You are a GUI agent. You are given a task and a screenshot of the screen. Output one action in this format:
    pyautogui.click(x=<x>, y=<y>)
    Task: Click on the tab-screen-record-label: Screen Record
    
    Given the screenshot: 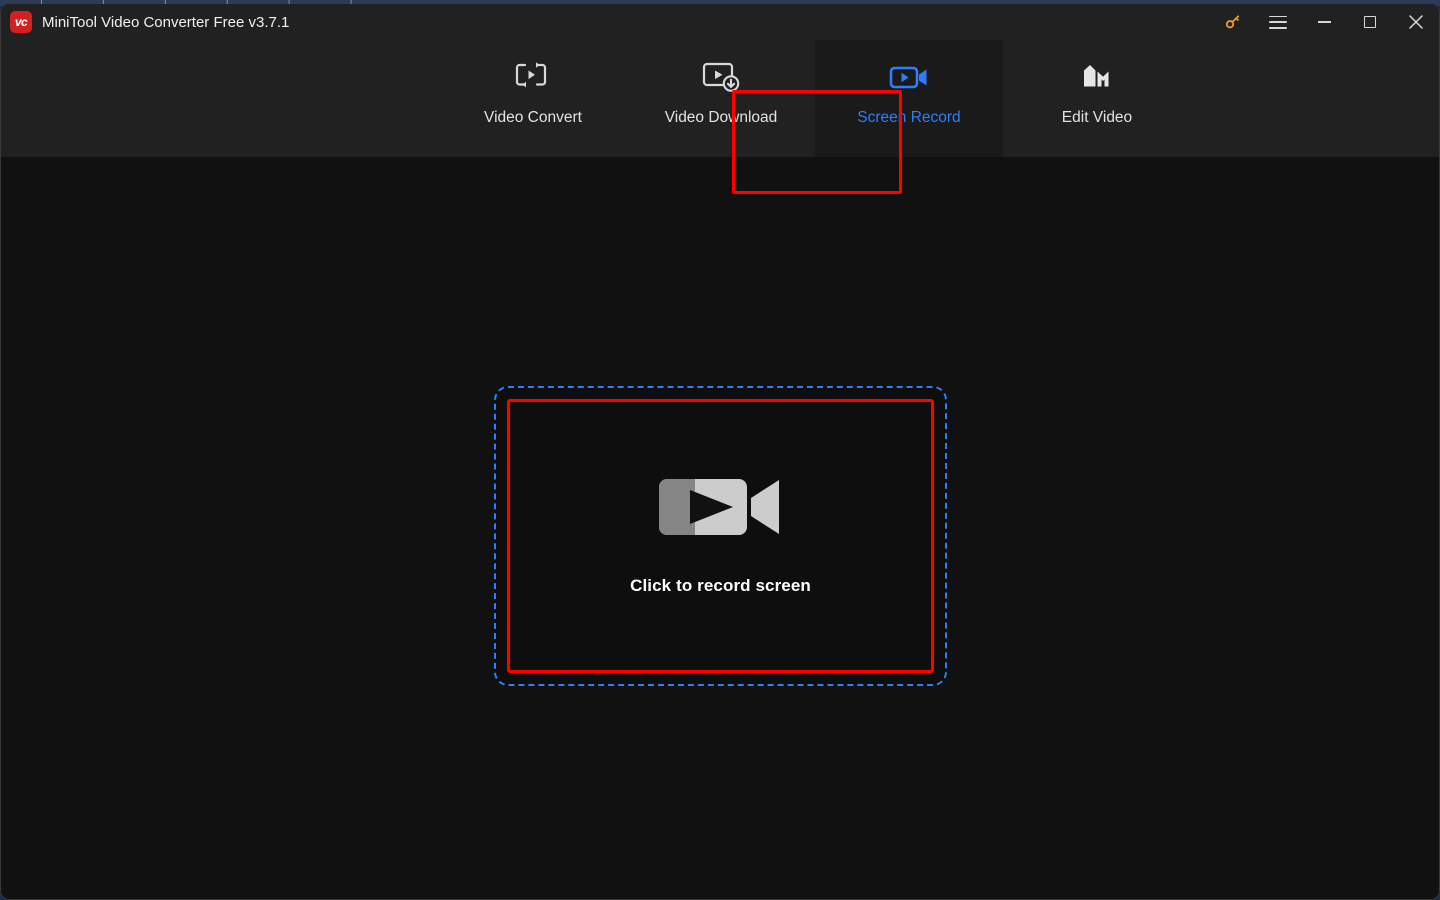 What is the action you would take?
    pyautogui.click(x=909, y=117)
    